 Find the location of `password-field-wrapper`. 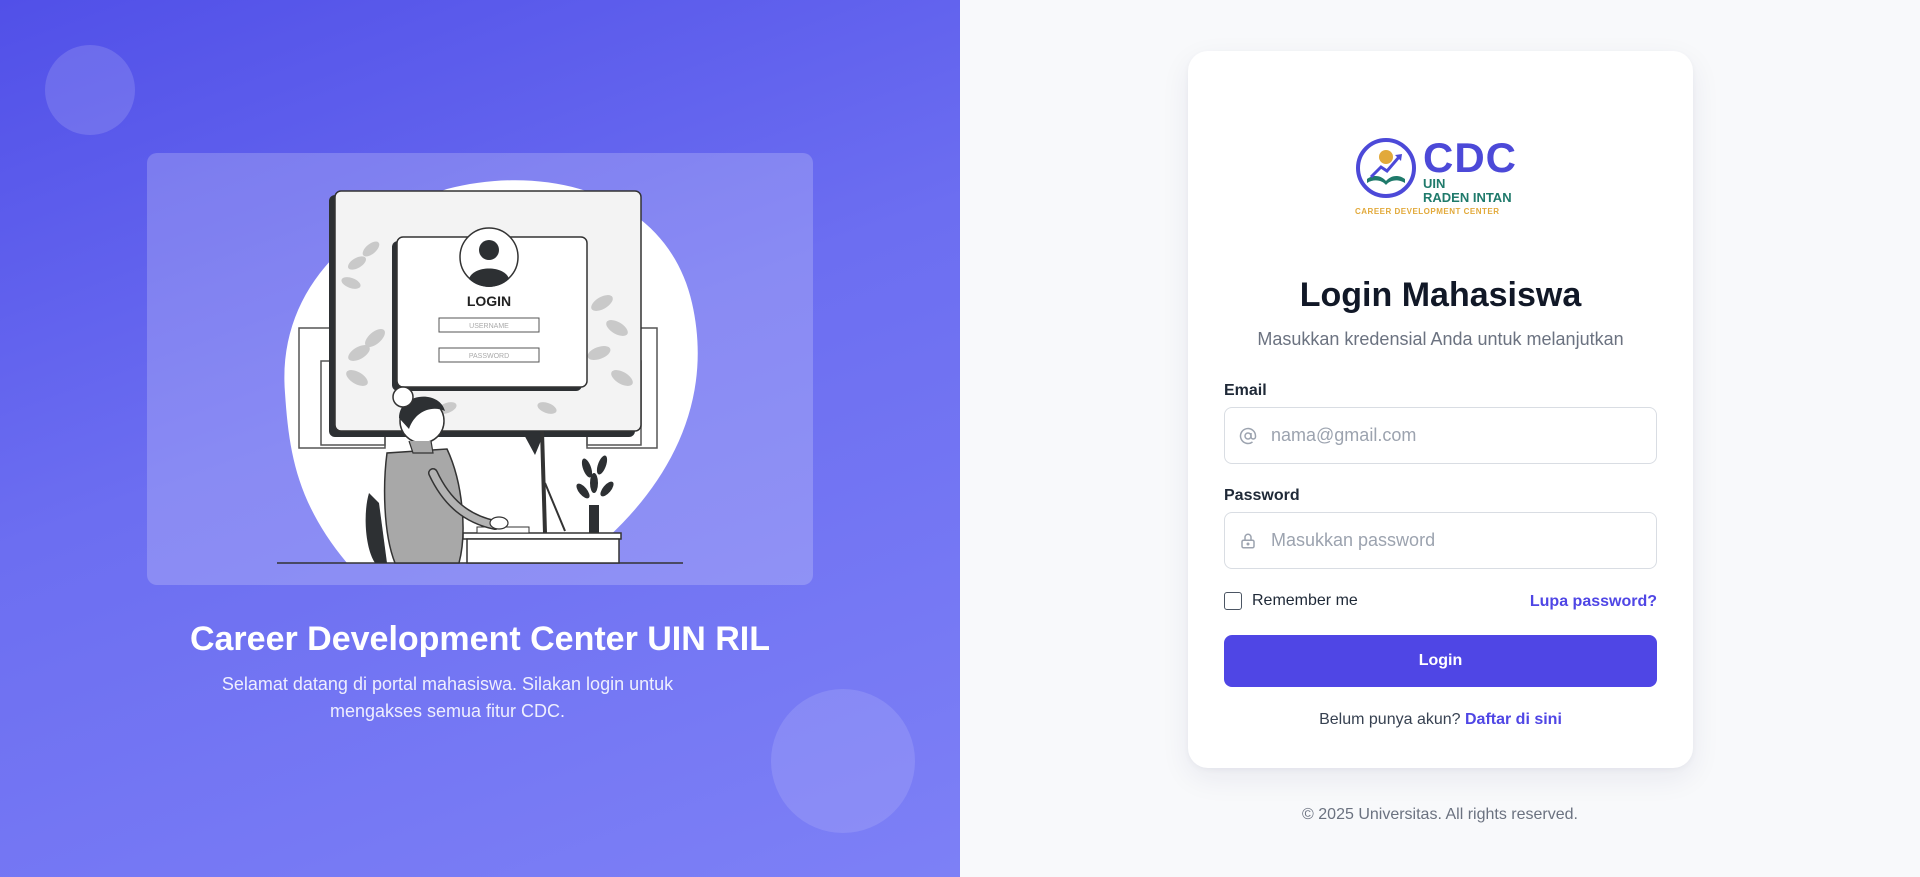

password-field-wrapper is located at coordinates (1440, 540).